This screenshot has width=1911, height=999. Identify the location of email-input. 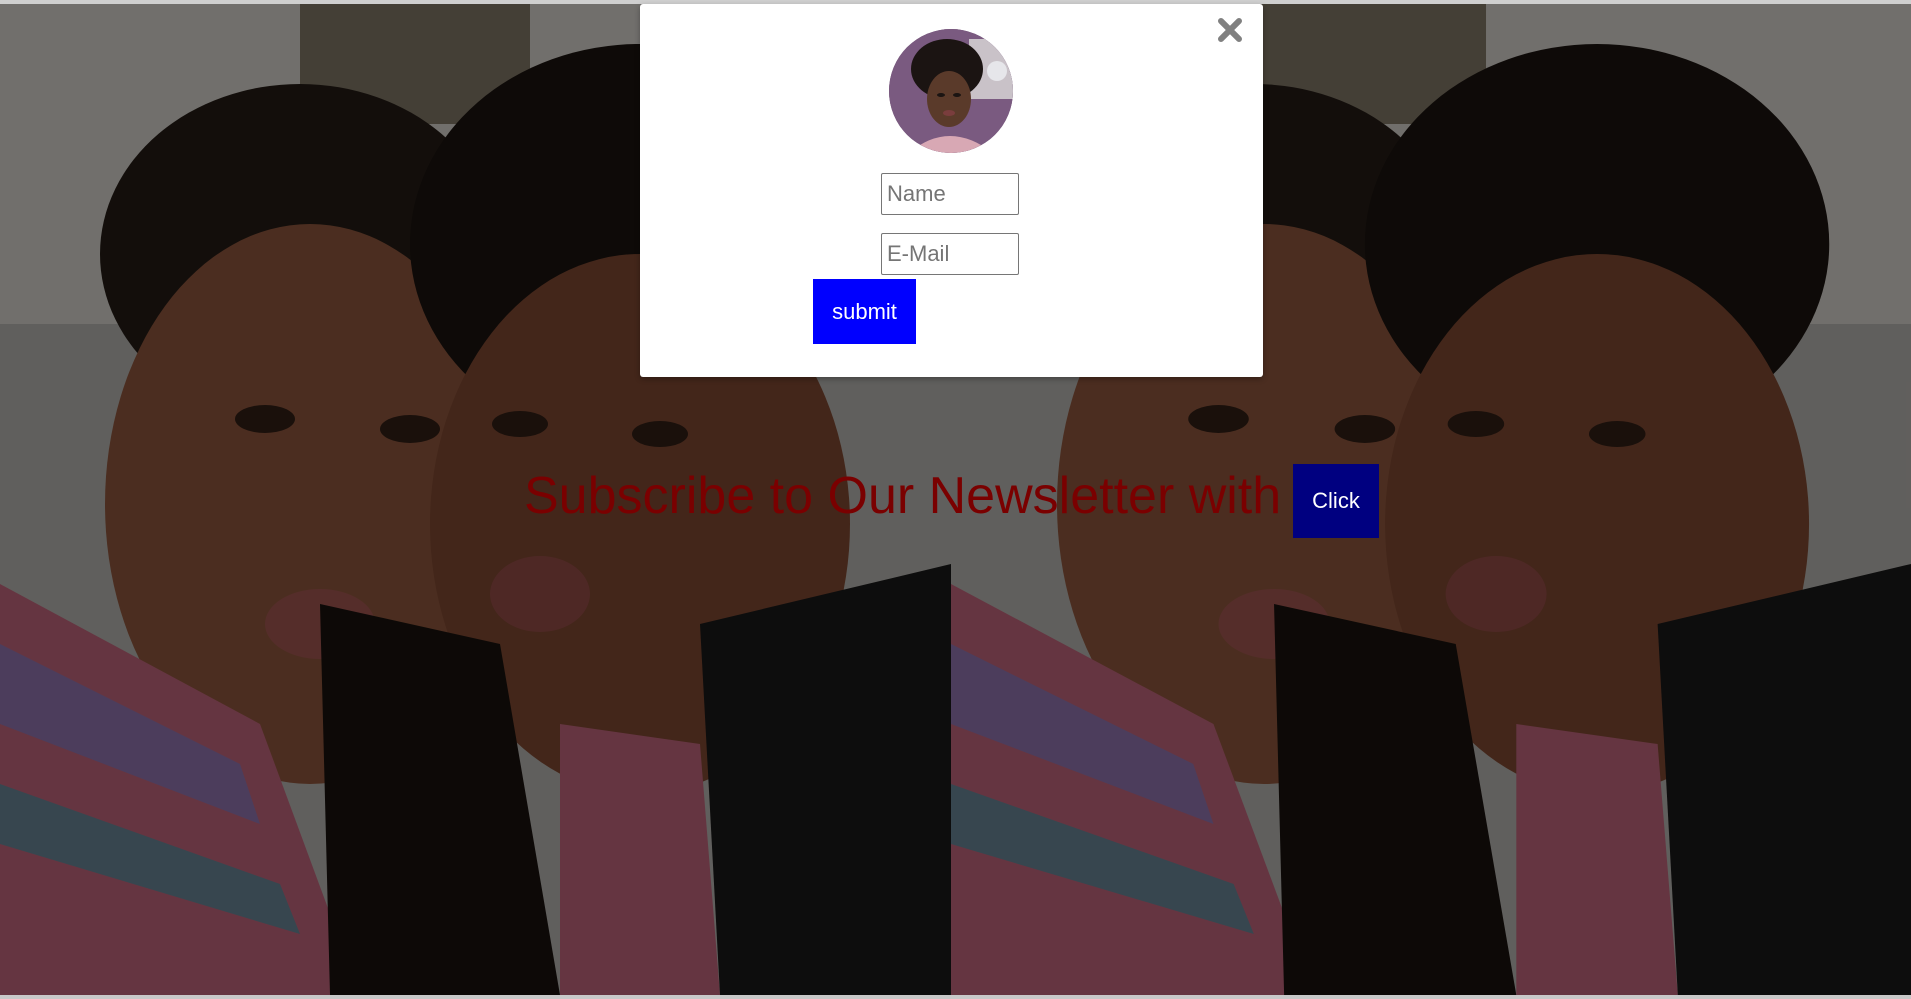
(950, 254).